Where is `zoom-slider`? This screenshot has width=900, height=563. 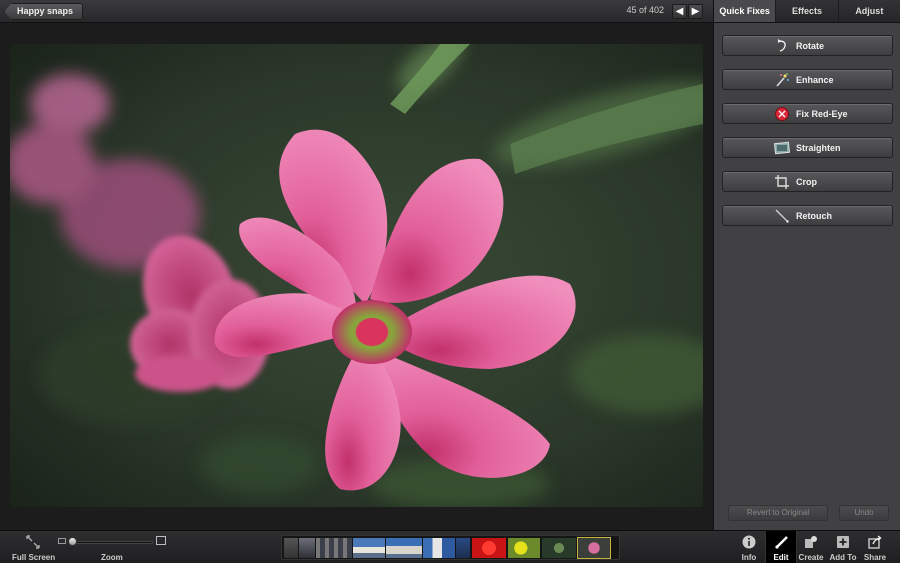 zoom-slider is located at coordinates (111, 542).